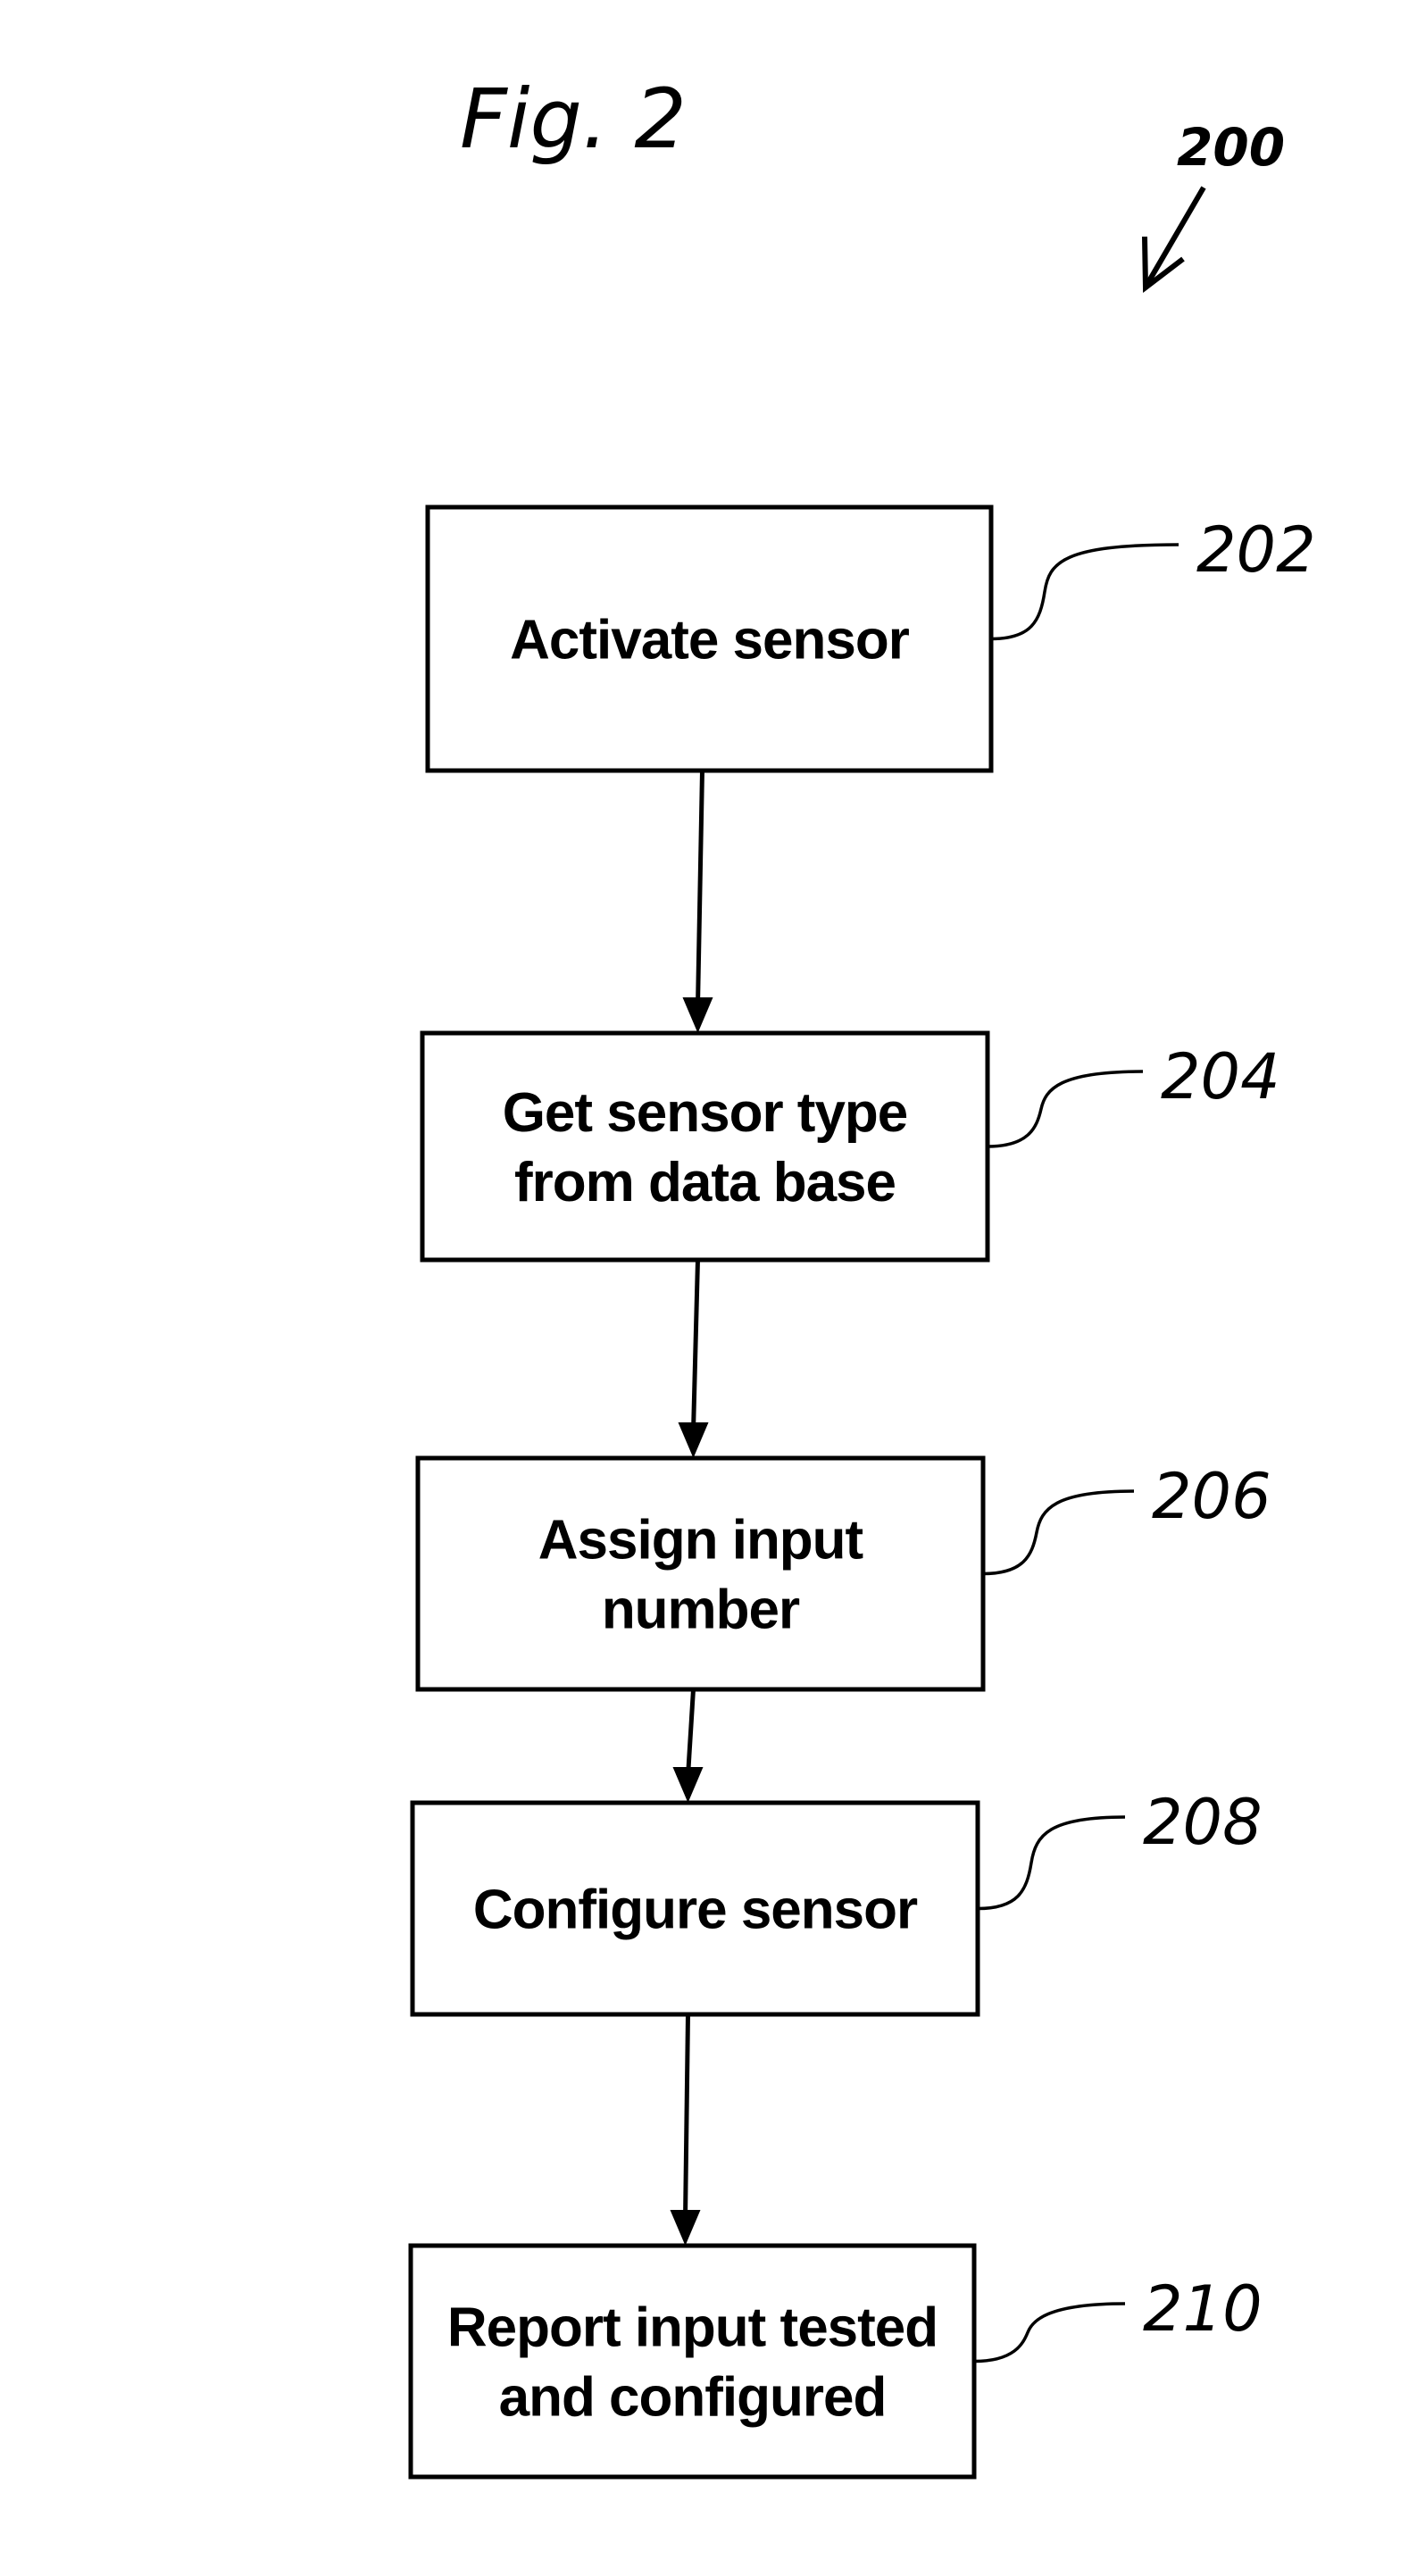  I want to click on step-label: Get sensor type, so click(705, 1113).